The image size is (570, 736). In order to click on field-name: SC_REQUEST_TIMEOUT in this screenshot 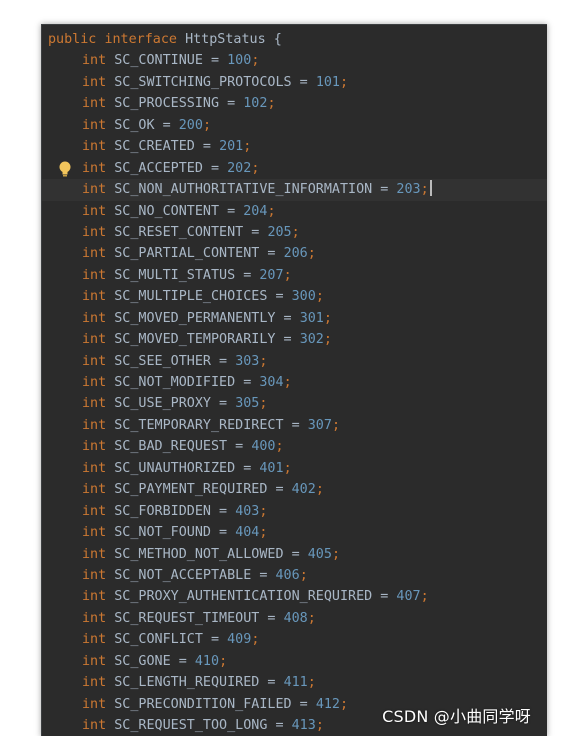, I will do `click(187, 618)`.